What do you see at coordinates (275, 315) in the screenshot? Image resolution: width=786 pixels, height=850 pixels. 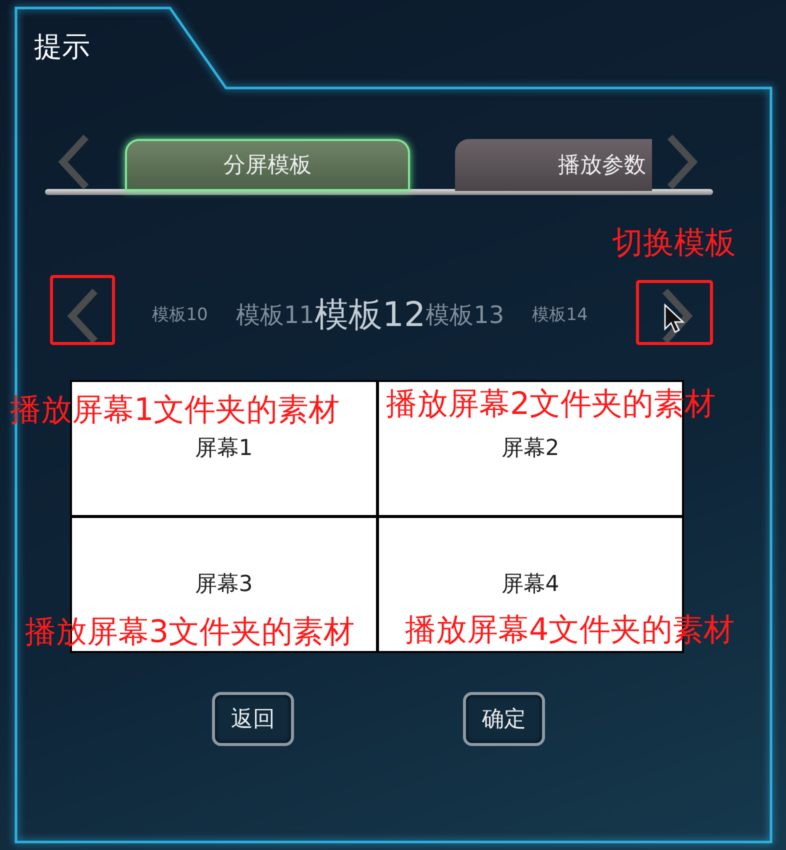 I see `template-option: 模板11` at bounding box center [275, 315].